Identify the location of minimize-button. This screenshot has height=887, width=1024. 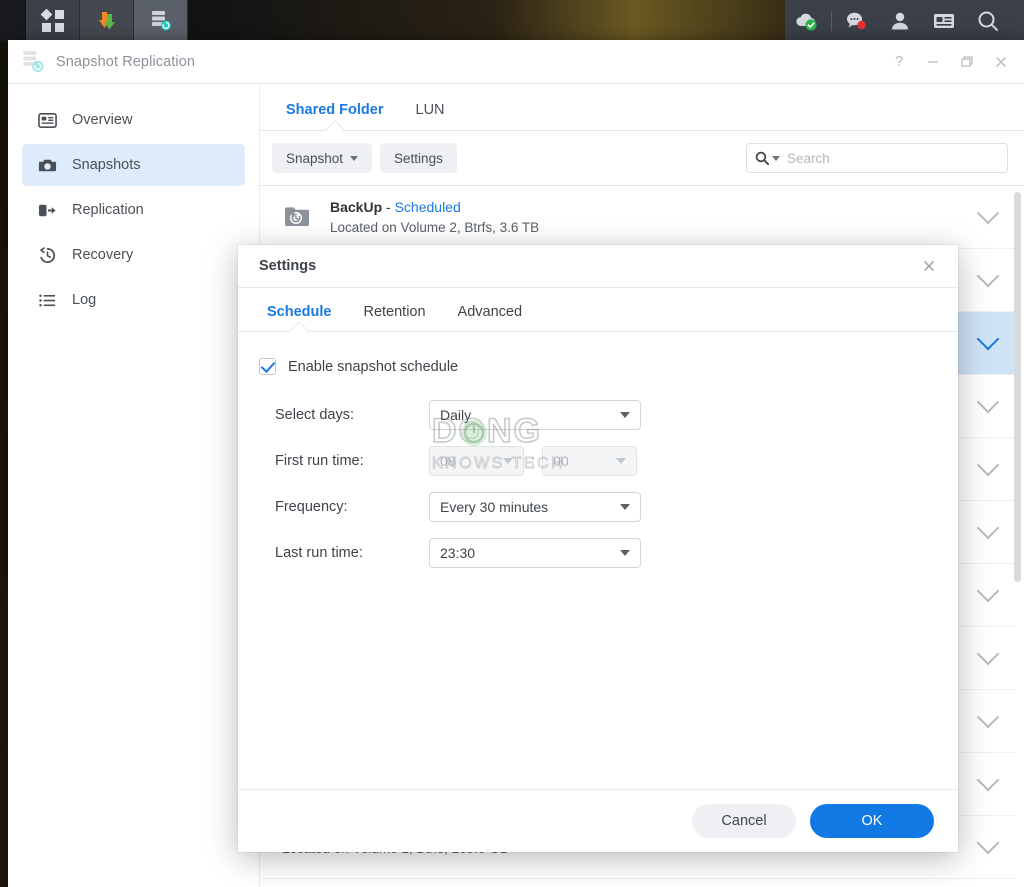
(933, 62).